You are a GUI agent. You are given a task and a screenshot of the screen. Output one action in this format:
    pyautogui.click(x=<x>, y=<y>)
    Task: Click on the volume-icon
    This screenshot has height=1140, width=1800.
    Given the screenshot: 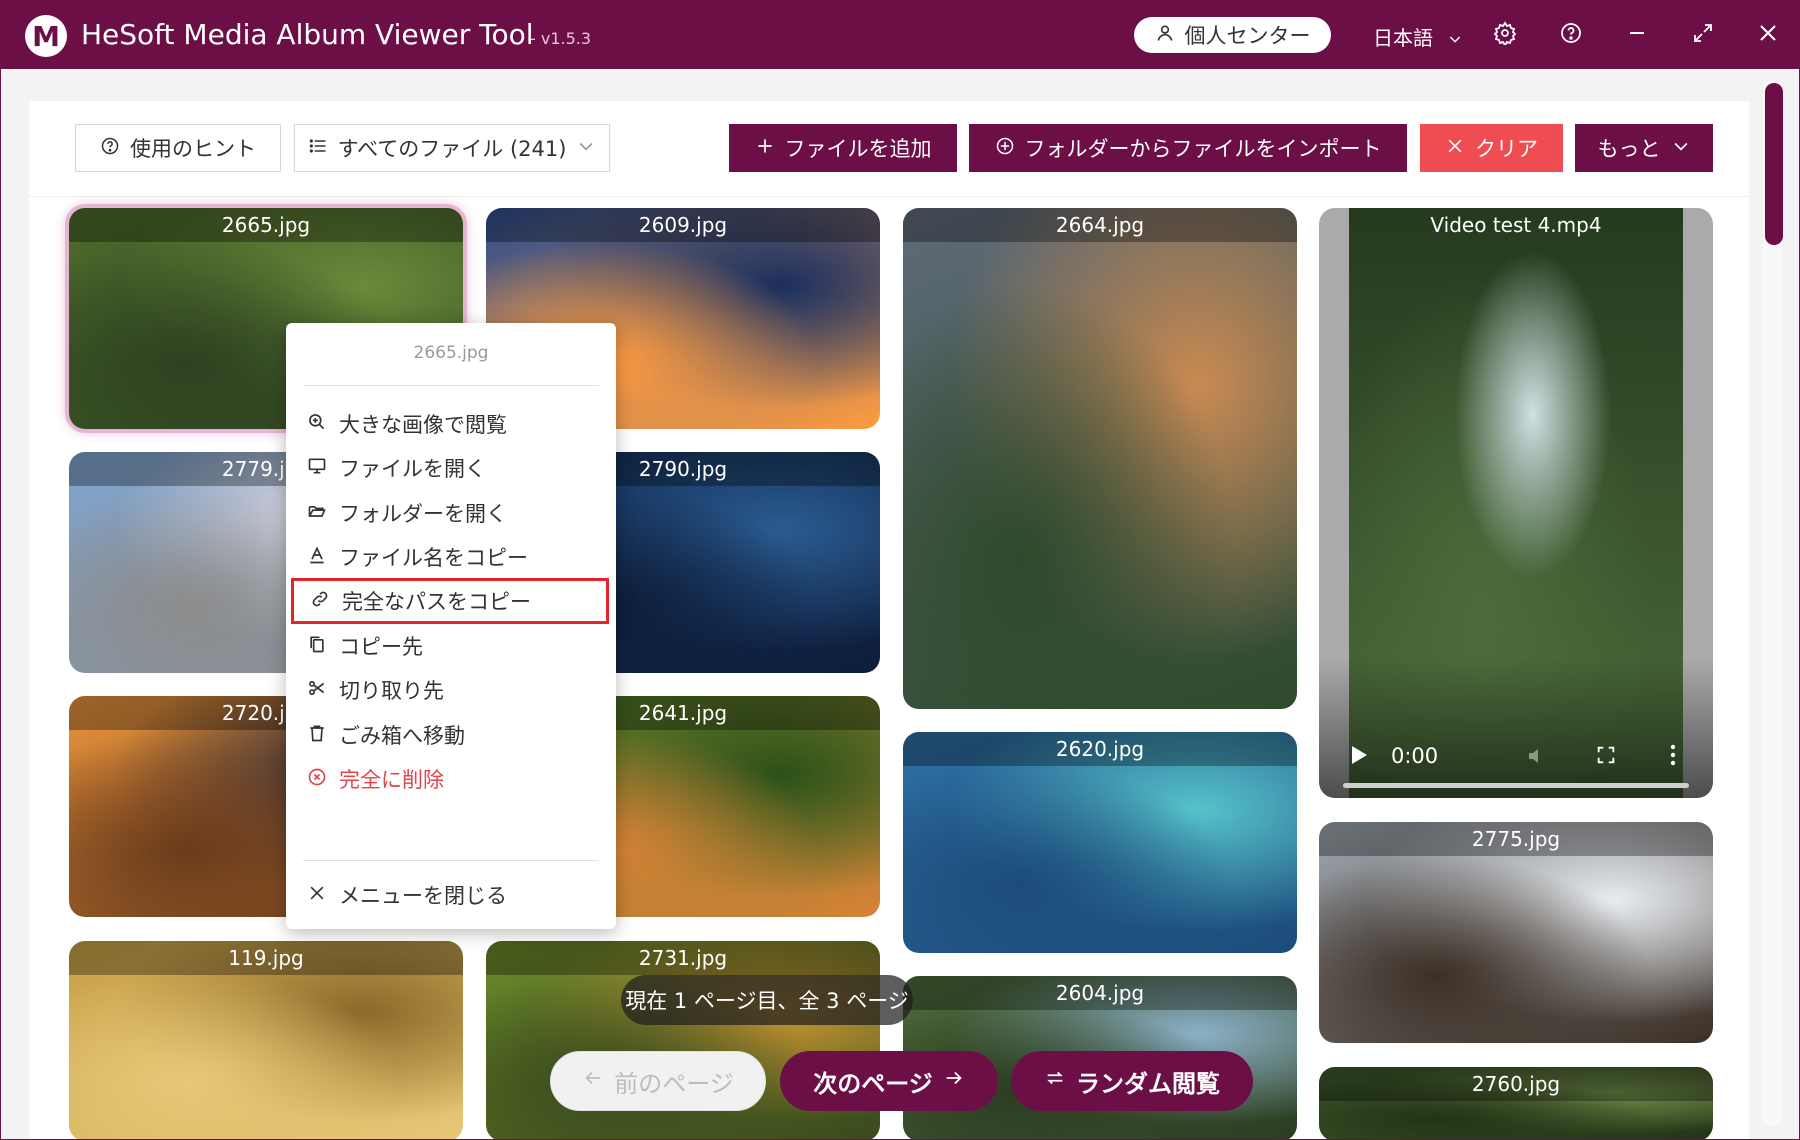 What is the action you would take?
    pyautogui.click(x=1537, y=758)
    